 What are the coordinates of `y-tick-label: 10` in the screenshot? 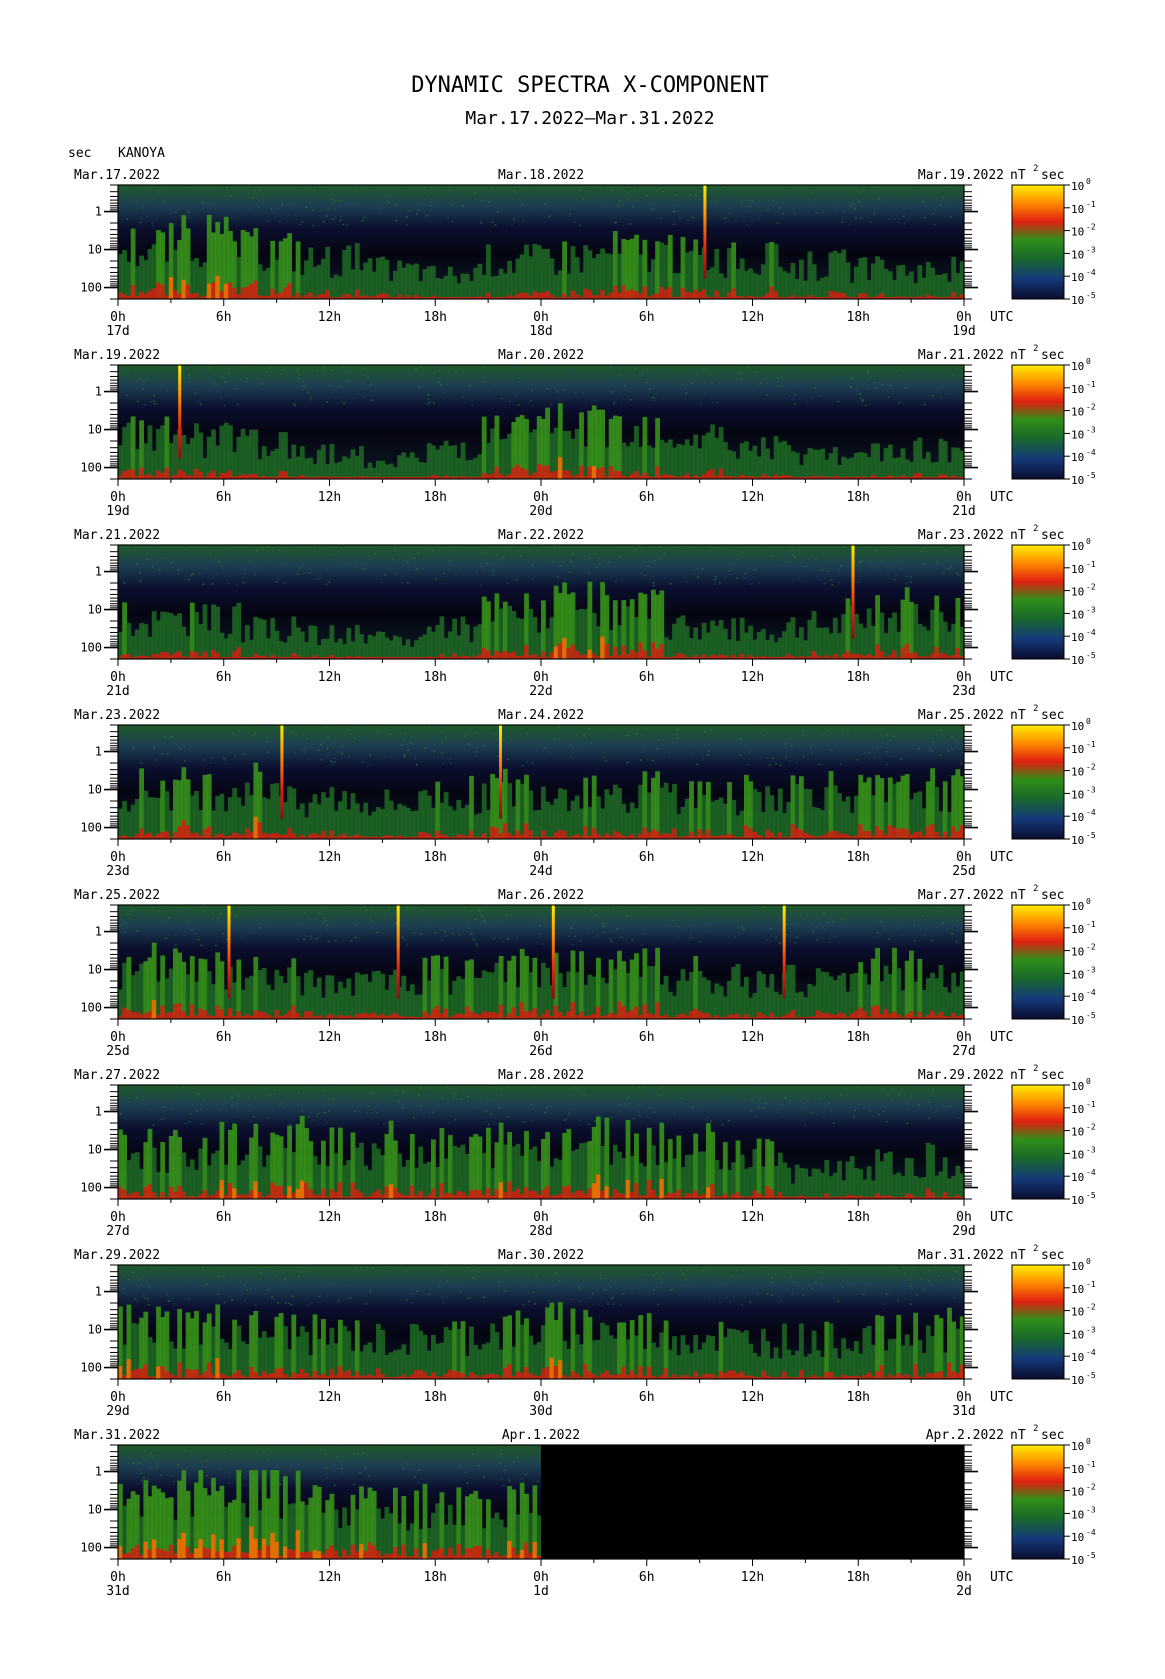 It's located at (95, 1150).